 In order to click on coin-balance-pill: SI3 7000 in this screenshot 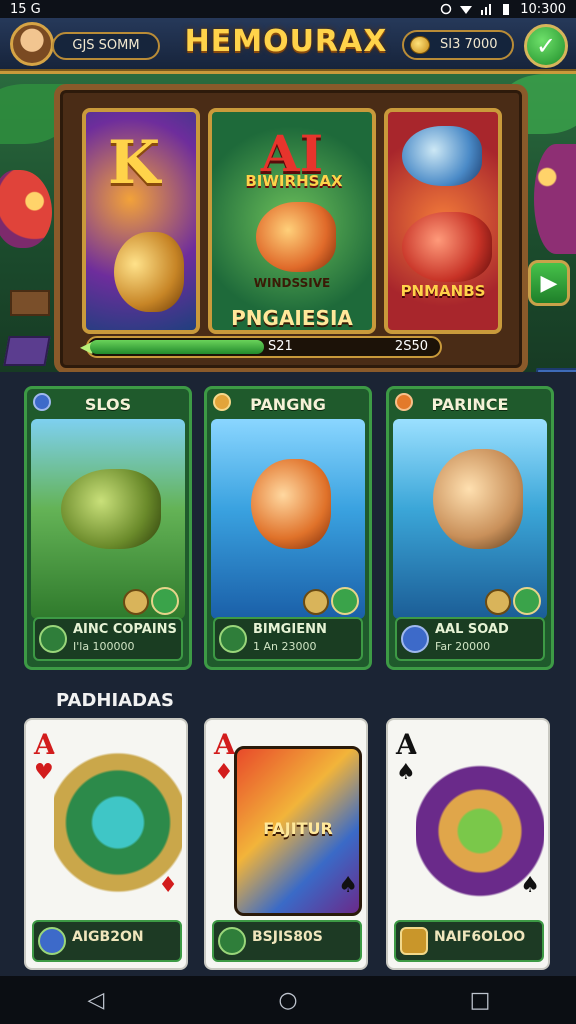, I will do `click(458, 45)`.